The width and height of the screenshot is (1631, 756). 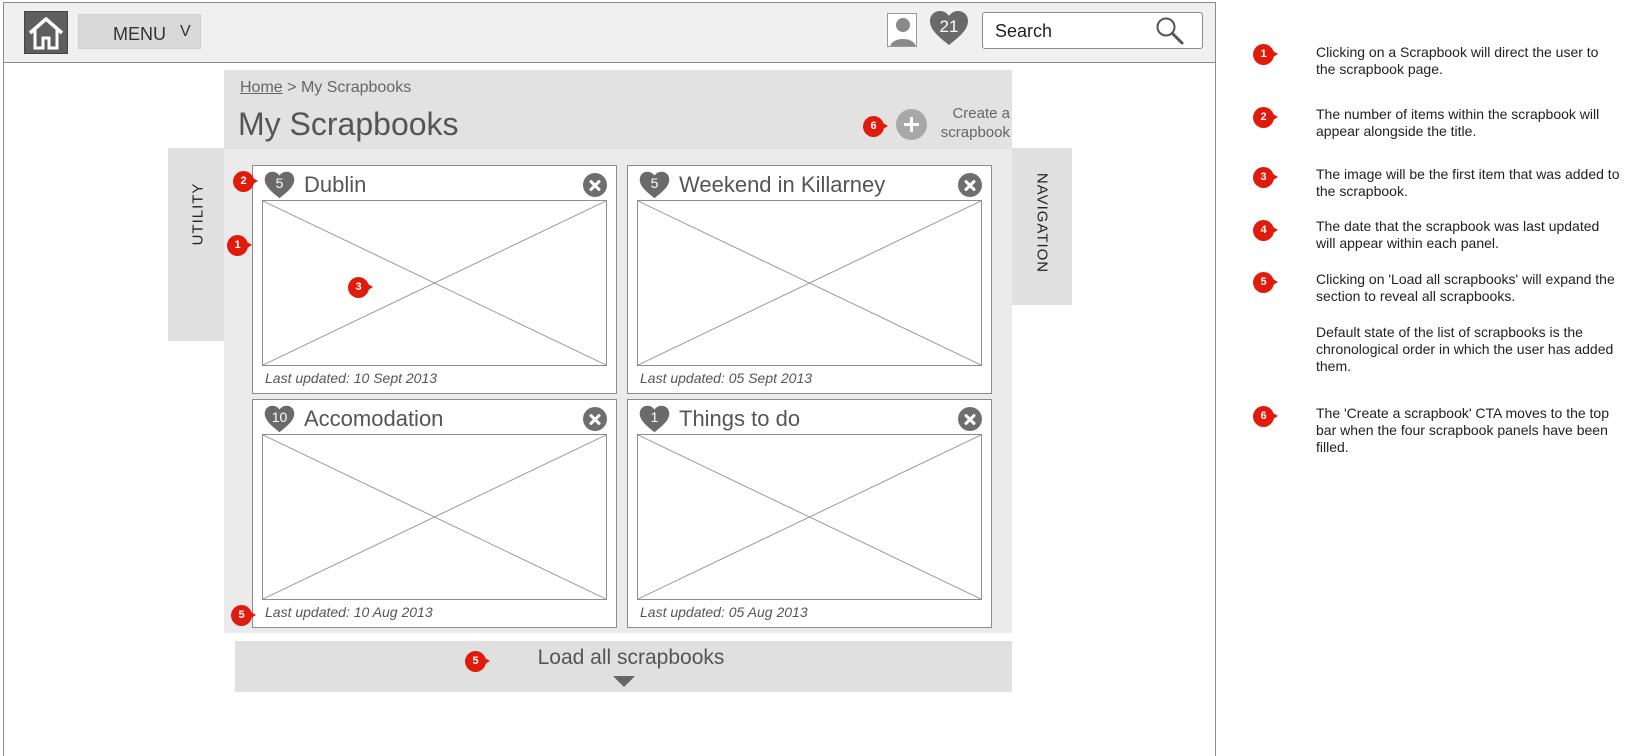 I want to click on plus-icon, so click(x=911, y=124).